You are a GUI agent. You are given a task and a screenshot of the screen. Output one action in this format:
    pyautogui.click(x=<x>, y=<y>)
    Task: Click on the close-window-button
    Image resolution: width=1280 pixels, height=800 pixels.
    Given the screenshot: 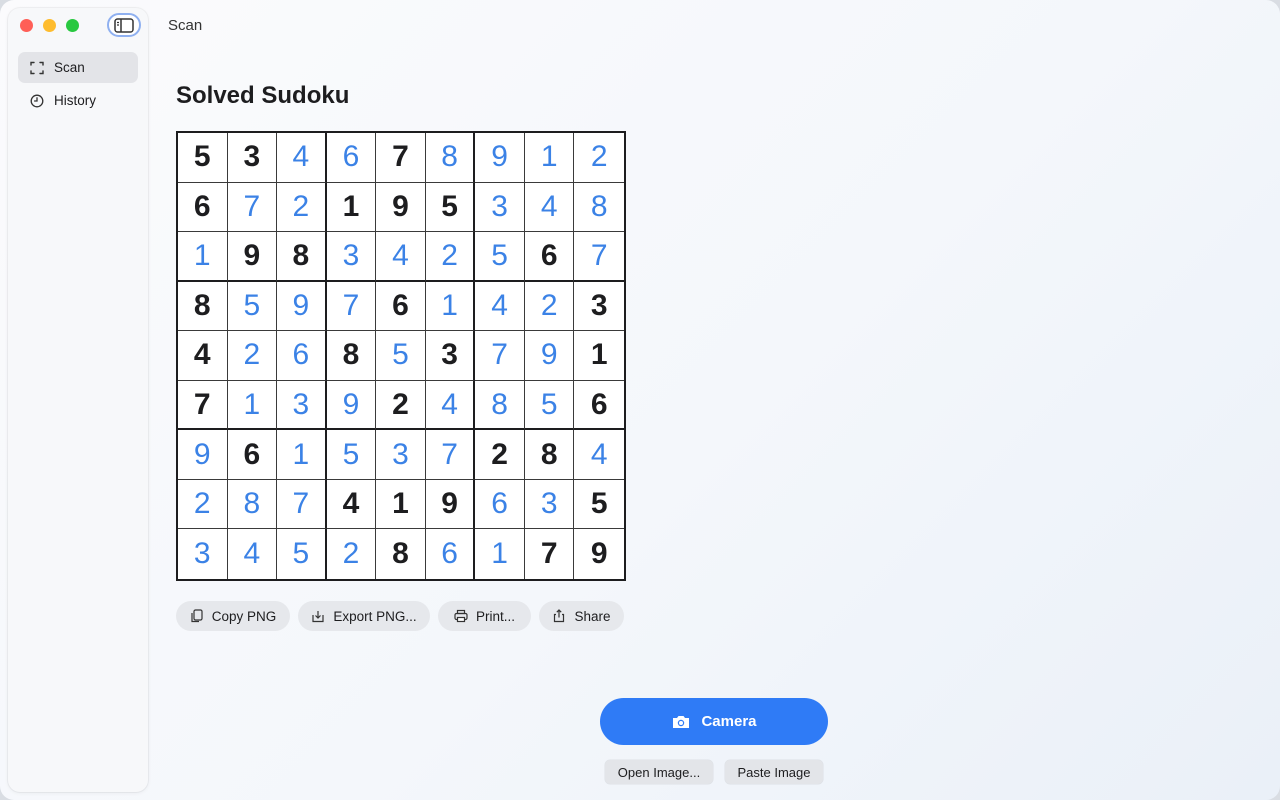 What is the action you would take?
    pyautogui.click(x=26, y=25)
    